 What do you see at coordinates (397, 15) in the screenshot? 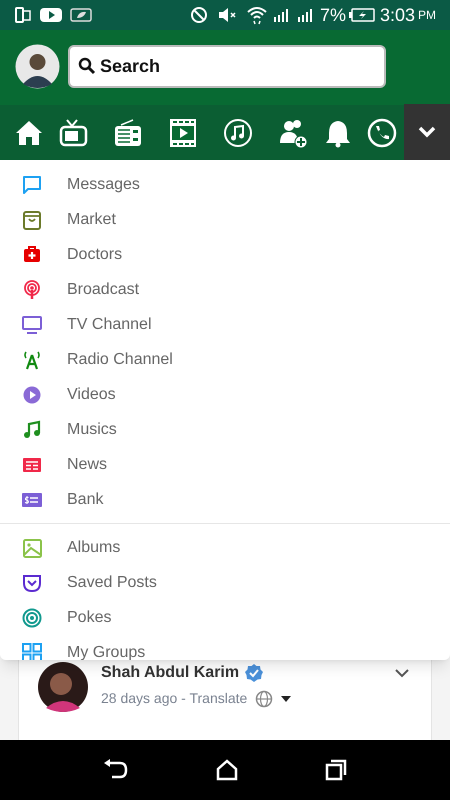
I see `clock: 3:03` at bounding box center [397, 15].